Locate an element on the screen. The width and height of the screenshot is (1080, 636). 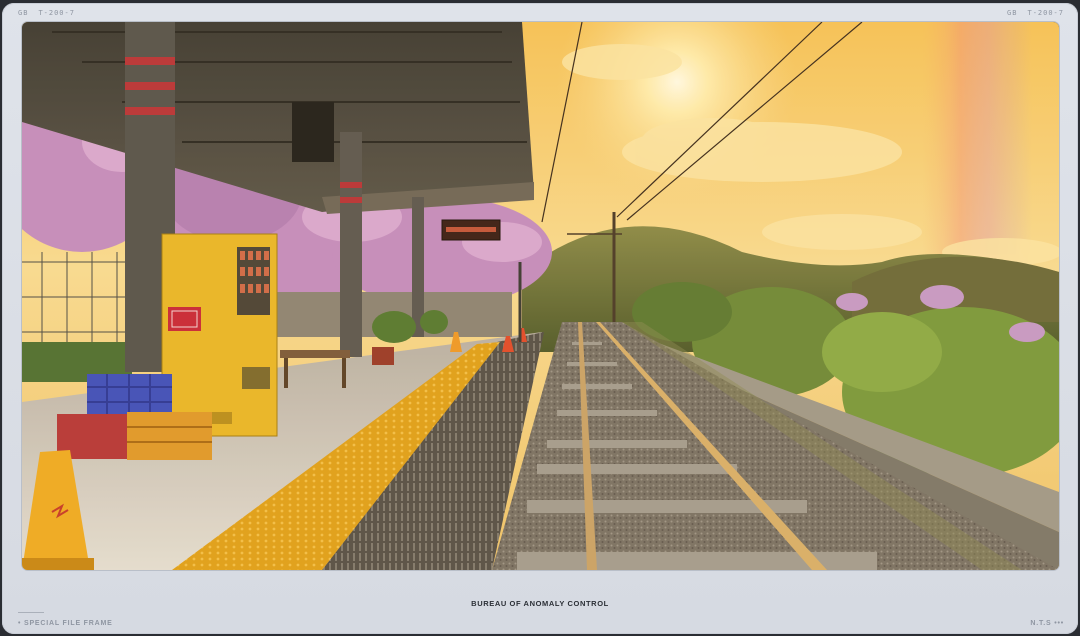
corner-label-left: GB T-200-7 is located at coordinates (46, 13).